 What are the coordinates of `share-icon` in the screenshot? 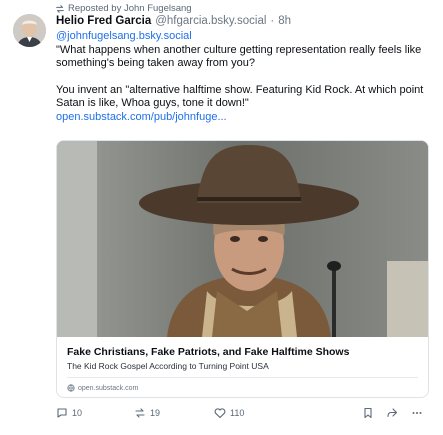 It's located at (392, 413).